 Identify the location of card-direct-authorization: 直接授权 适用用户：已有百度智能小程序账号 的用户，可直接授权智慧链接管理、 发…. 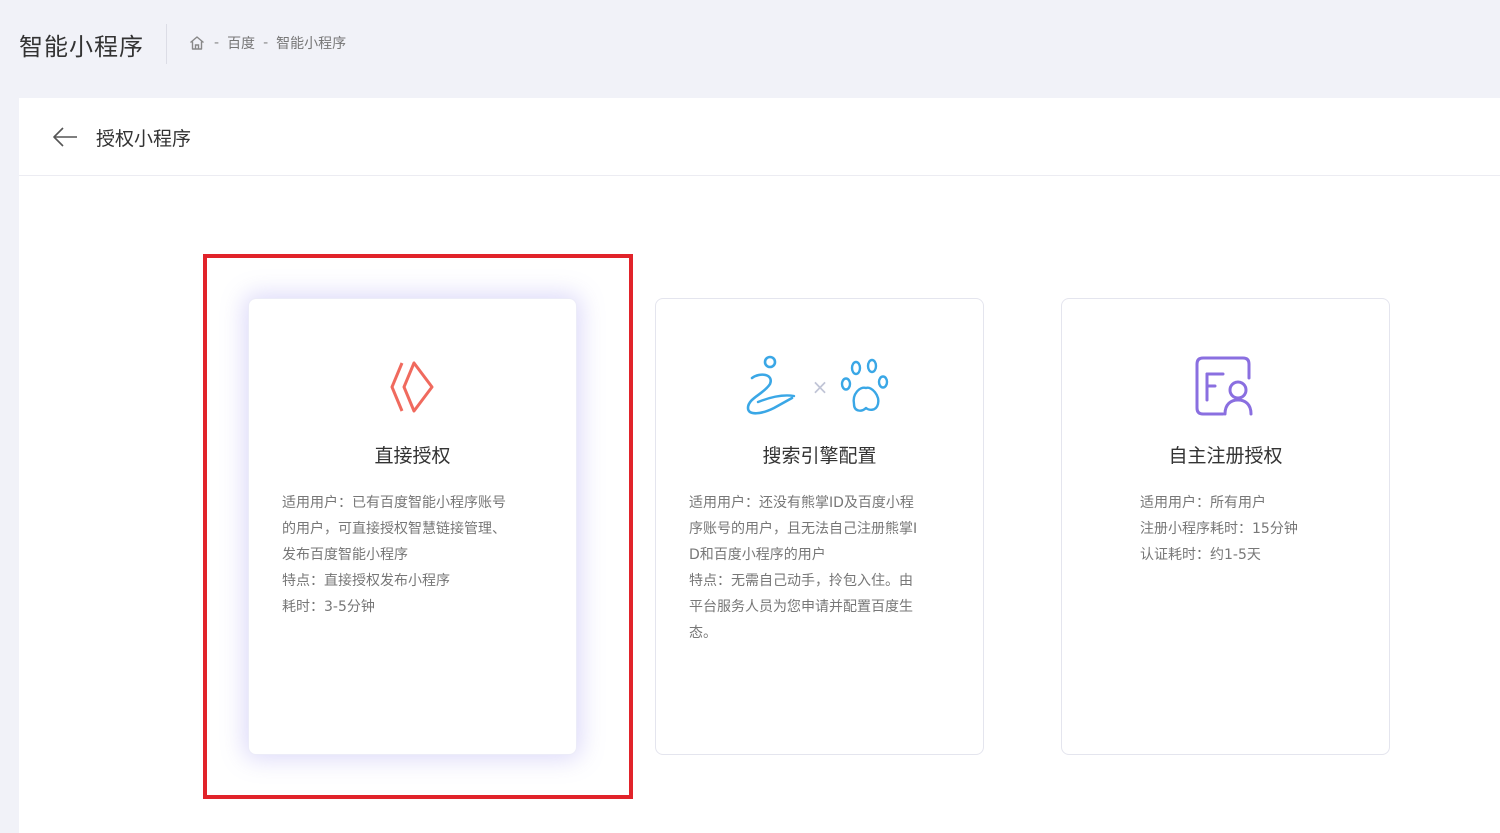
(412, 526).